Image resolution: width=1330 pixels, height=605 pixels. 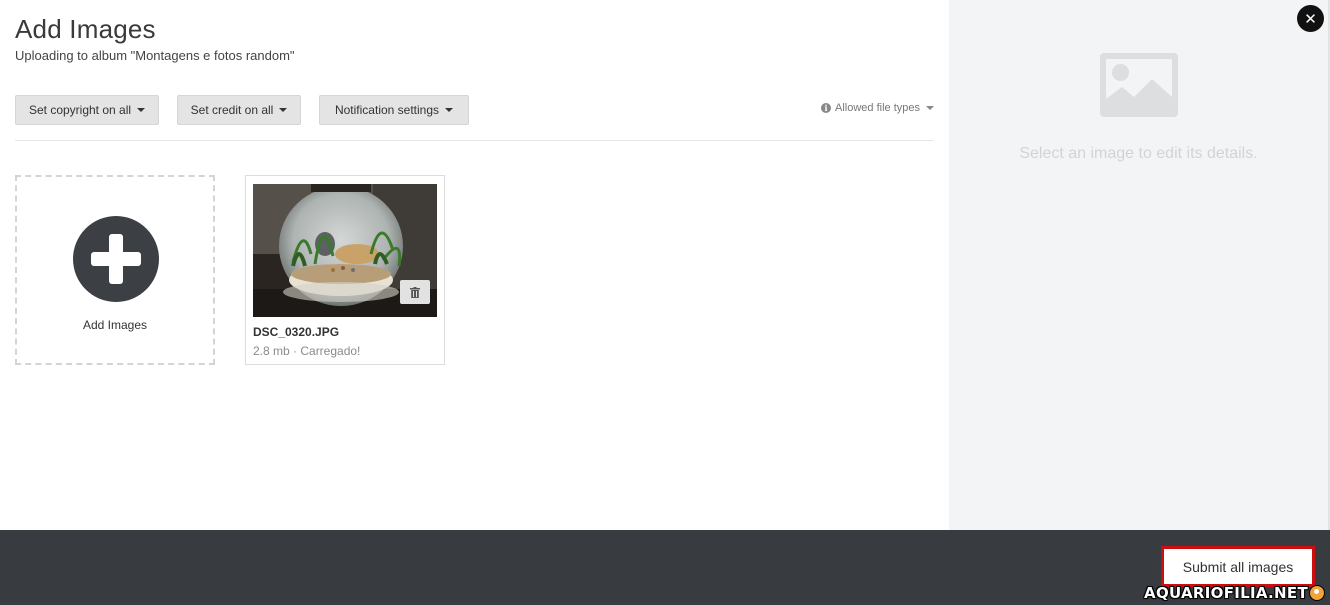 What do you see at coordinates (1317, 593) in the screenshot?
I see `fish-logo-icon` at bounding box center [1317, 593].